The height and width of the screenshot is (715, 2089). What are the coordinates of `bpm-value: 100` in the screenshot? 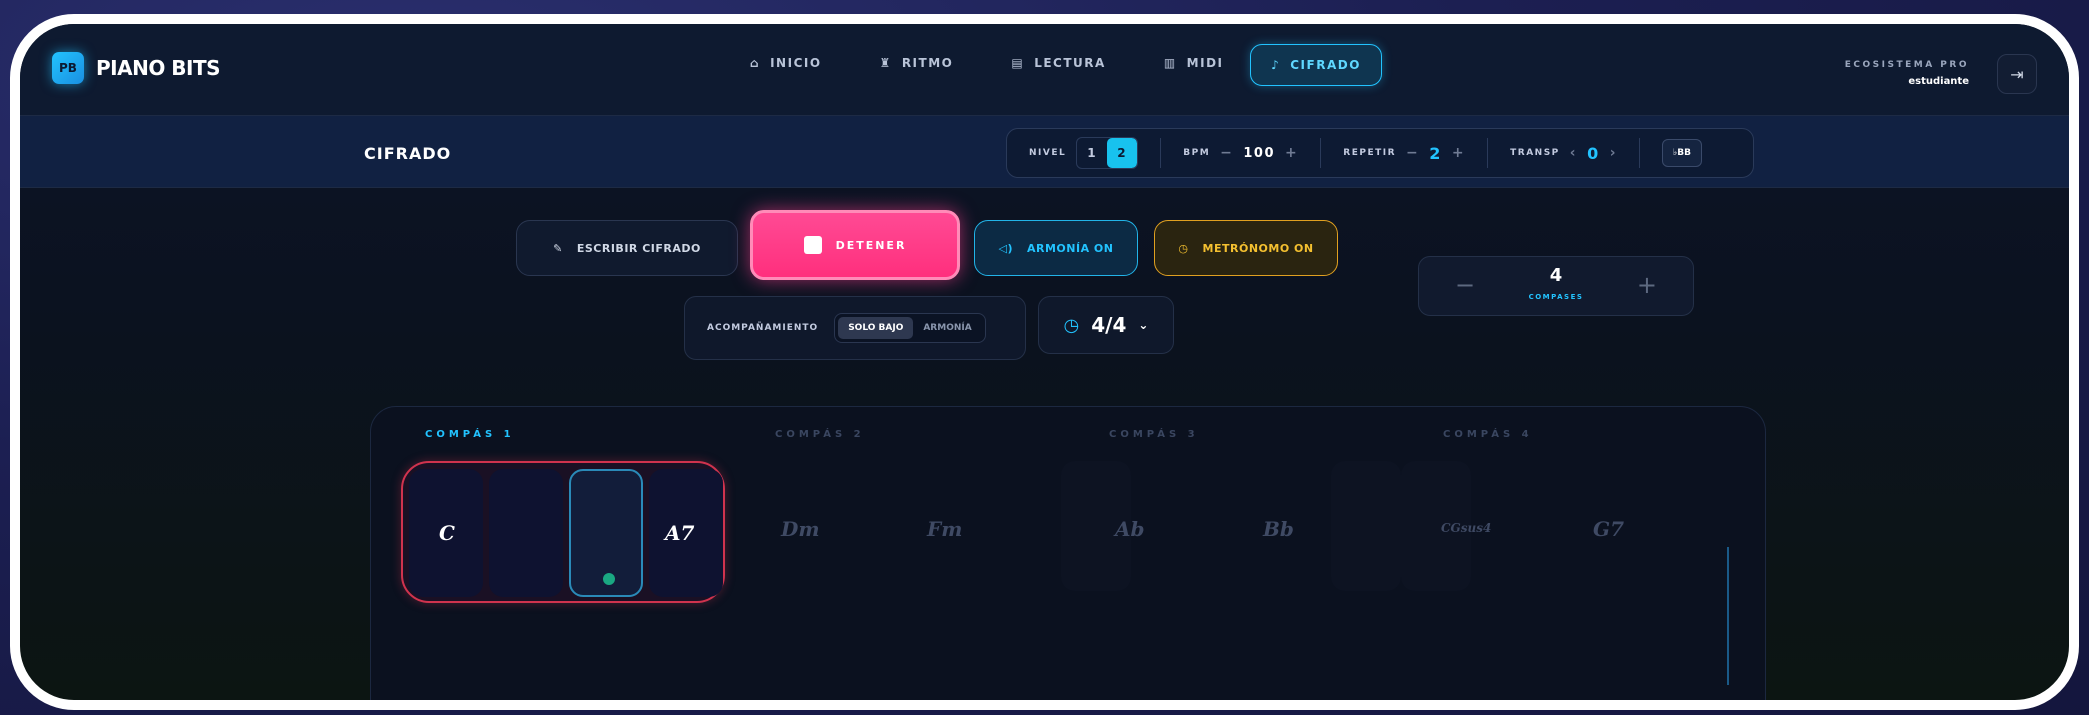 It's located at (1259, 153).